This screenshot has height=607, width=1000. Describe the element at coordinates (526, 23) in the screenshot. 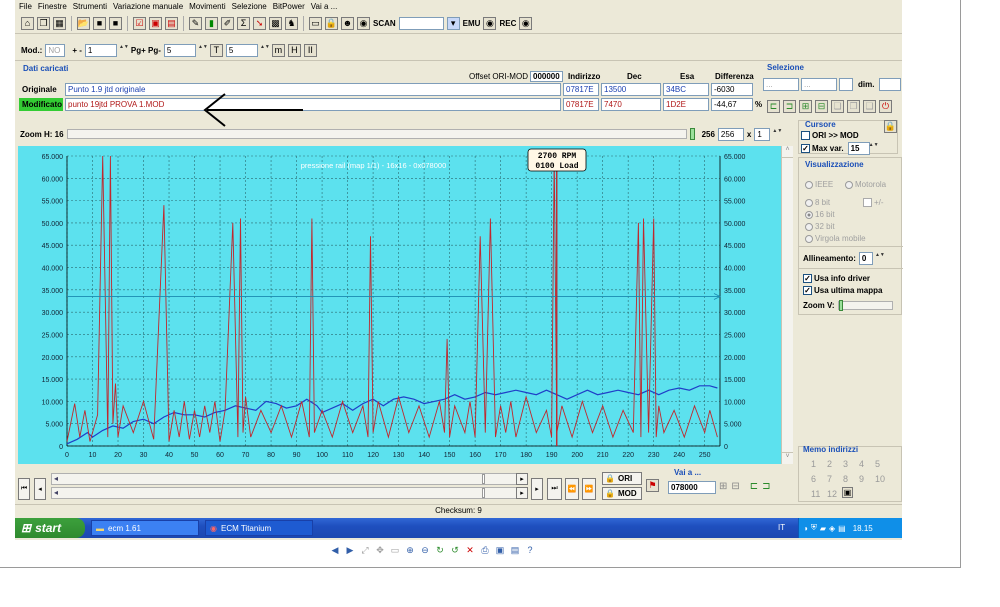

I see `rec-record-icon: ◉` at that location.